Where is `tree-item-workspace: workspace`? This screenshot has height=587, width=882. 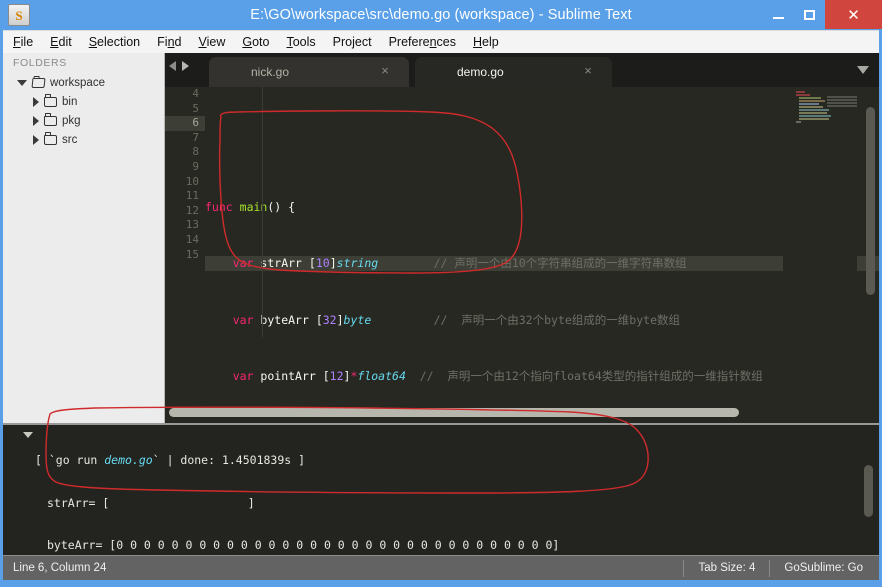 tree-item-workspace: workspace is located at coordinates (84, 82).